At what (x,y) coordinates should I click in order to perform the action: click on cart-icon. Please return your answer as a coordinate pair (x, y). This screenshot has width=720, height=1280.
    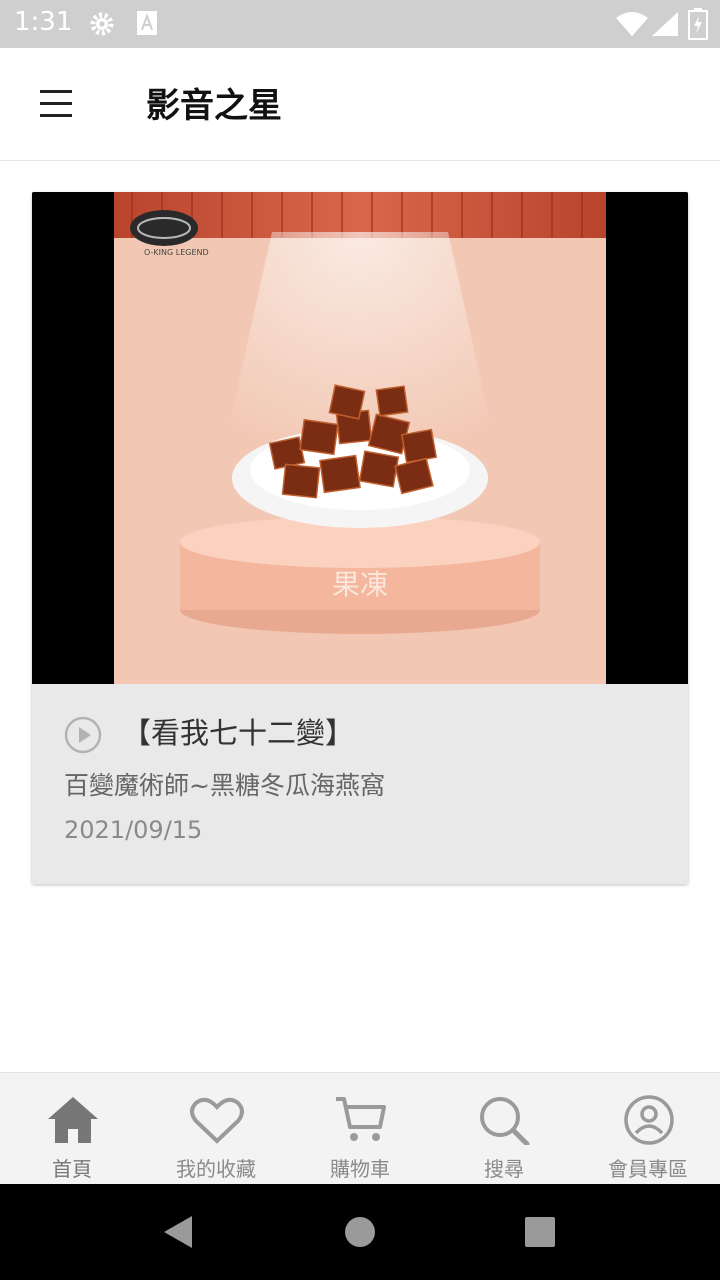
    Looking at the image, I should click on (361, 1119).